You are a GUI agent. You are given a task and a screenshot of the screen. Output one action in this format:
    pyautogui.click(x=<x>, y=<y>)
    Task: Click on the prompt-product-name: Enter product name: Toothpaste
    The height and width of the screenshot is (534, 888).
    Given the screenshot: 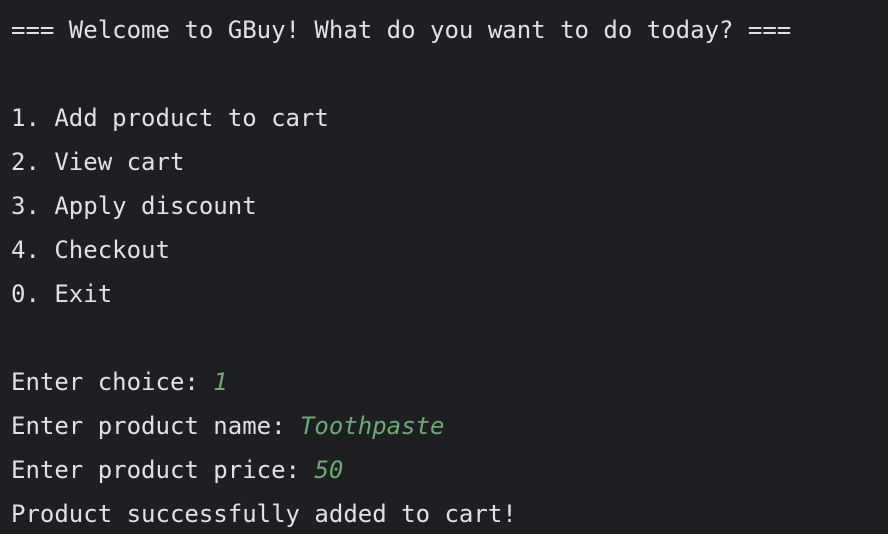 What is the action you would take?
    pyautogui.click(x=449, y=426)
    